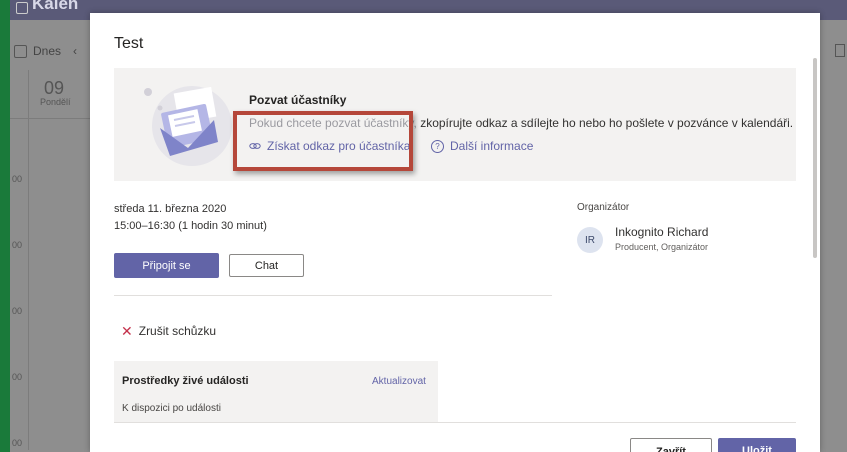 This screenshot has width=847, height=452. What do you see at coordinates (28, 260) in the screenshot?
I see `calendar-column-divider` at bounding box center [28, 260].